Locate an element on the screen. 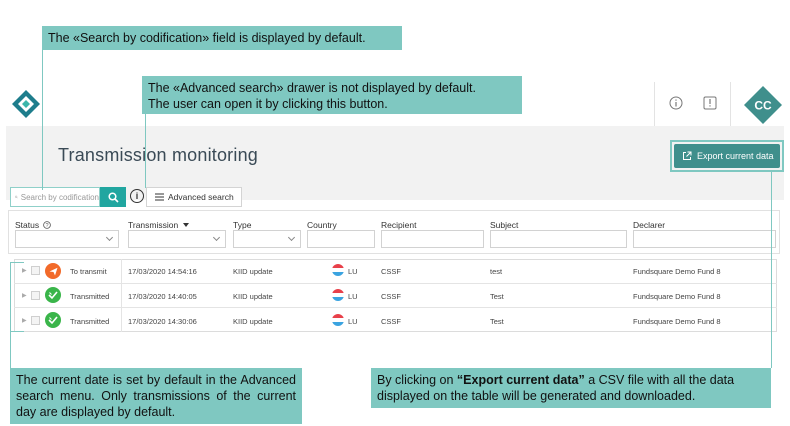  user-avatar: CC is located at coordinates (763, 105).